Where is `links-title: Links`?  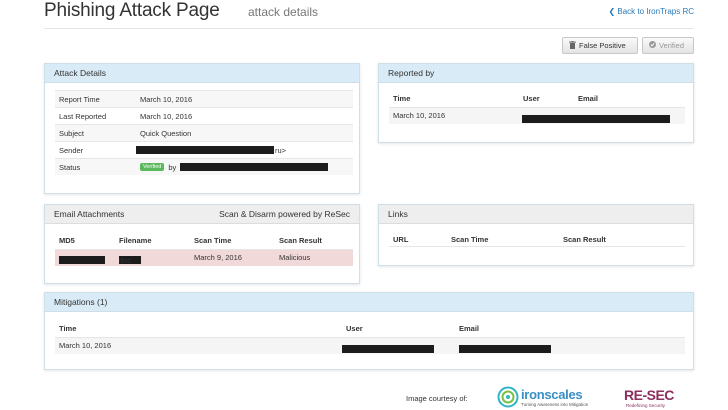 links-title: Links is located at coordinates (536, 214).